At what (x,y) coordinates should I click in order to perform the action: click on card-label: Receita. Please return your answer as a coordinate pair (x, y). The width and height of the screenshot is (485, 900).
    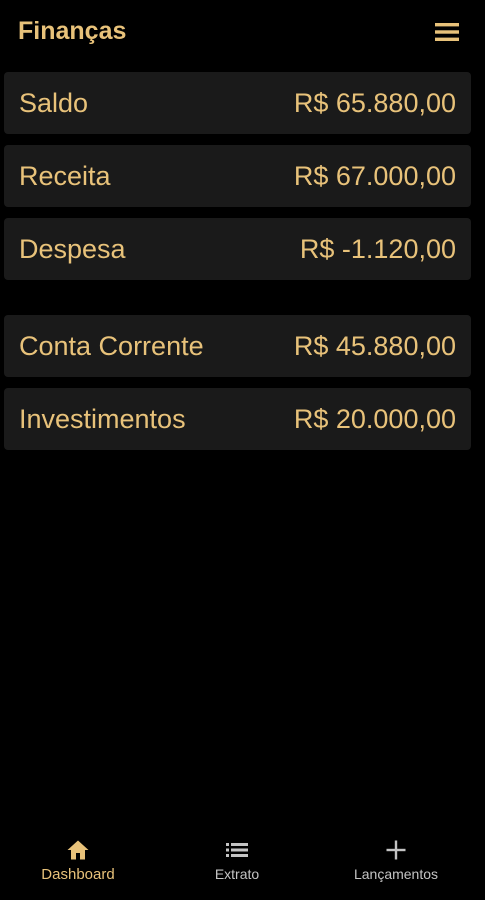
    Looking at the image, I should click on (65, 175).